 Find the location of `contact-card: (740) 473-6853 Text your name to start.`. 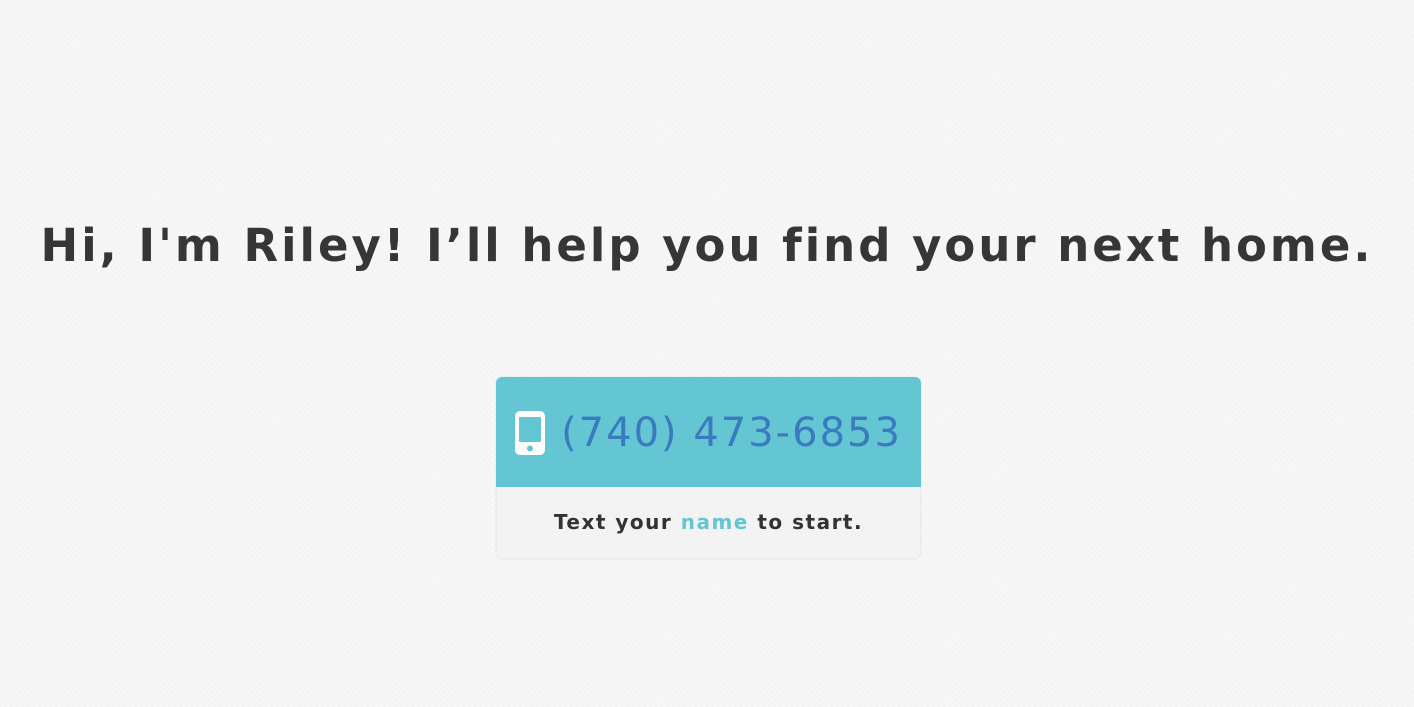

contact-card: (740) 473-6853 Text your name to start. is located at coordinates (708, 468).